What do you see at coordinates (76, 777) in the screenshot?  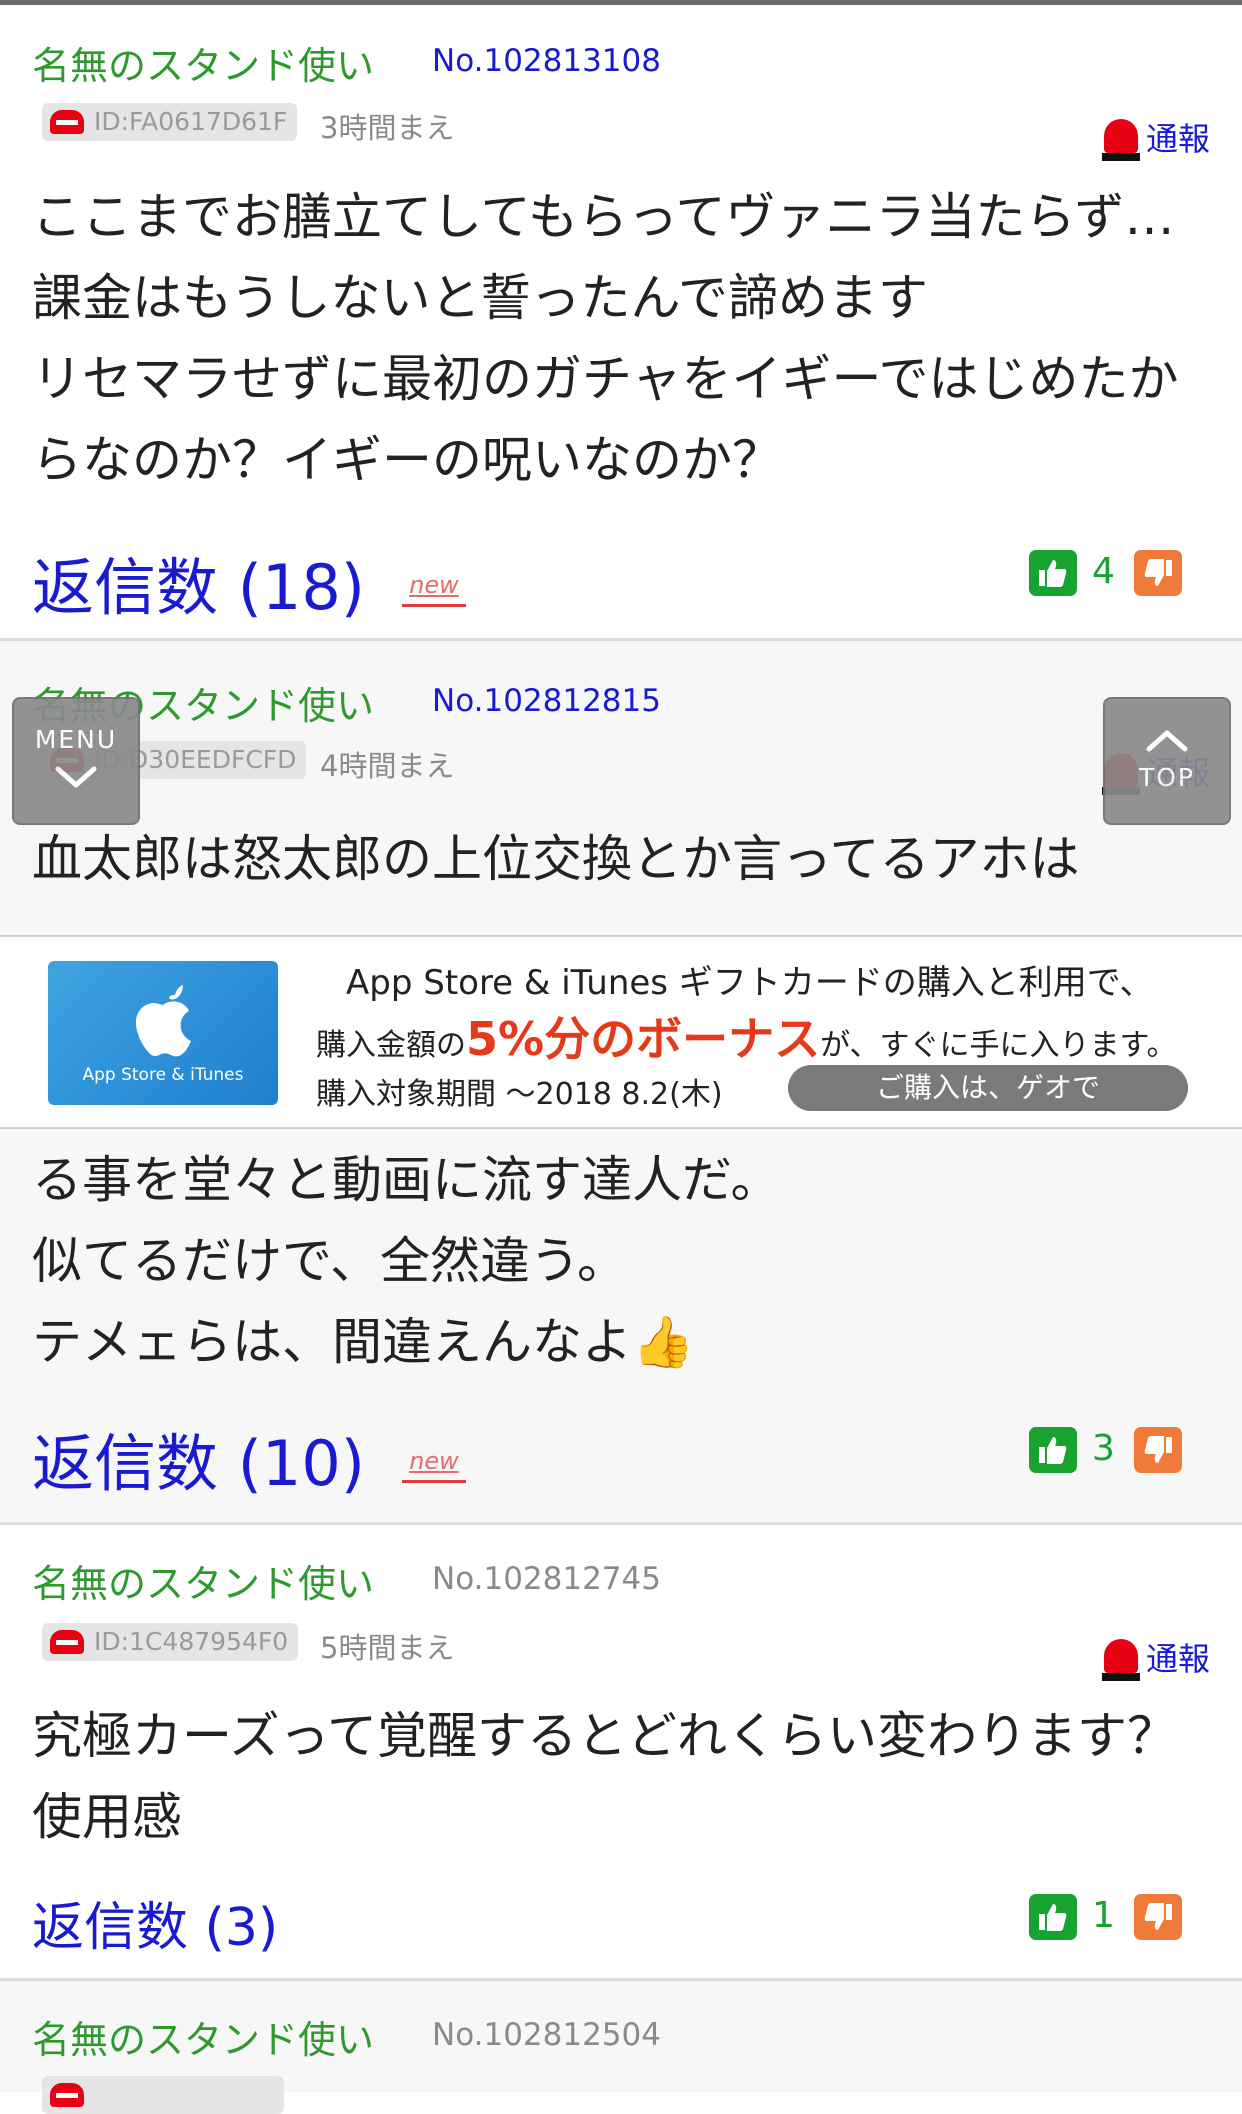 I see `chevron-down-icon` at bounding box center [76, 777].